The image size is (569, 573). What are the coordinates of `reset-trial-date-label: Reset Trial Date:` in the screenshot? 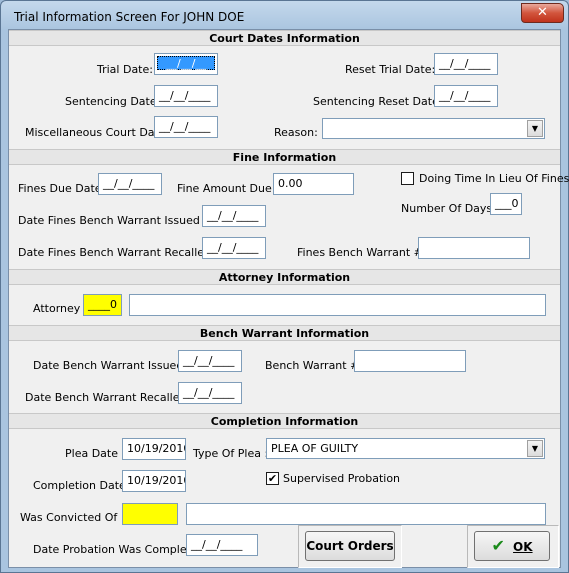 It's located at (390, 69).